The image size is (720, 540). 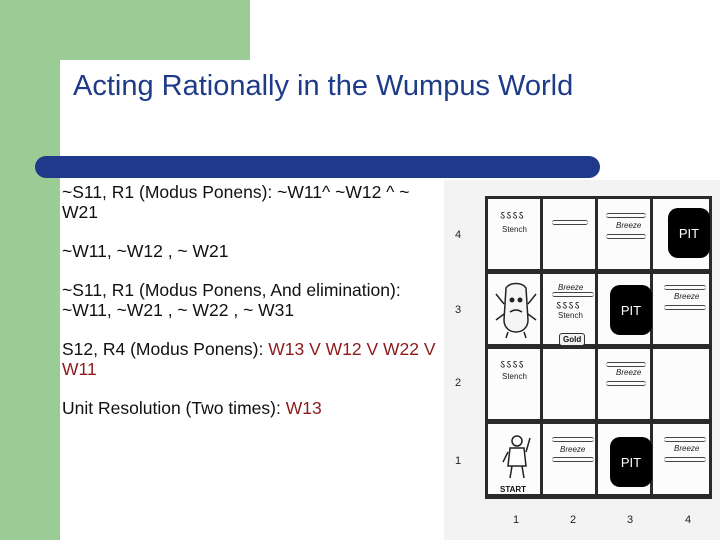 What do you see at coordinates (458, 310) in the screenshot?
I see `row-label-3: 3` at bounding box center [458, 310].